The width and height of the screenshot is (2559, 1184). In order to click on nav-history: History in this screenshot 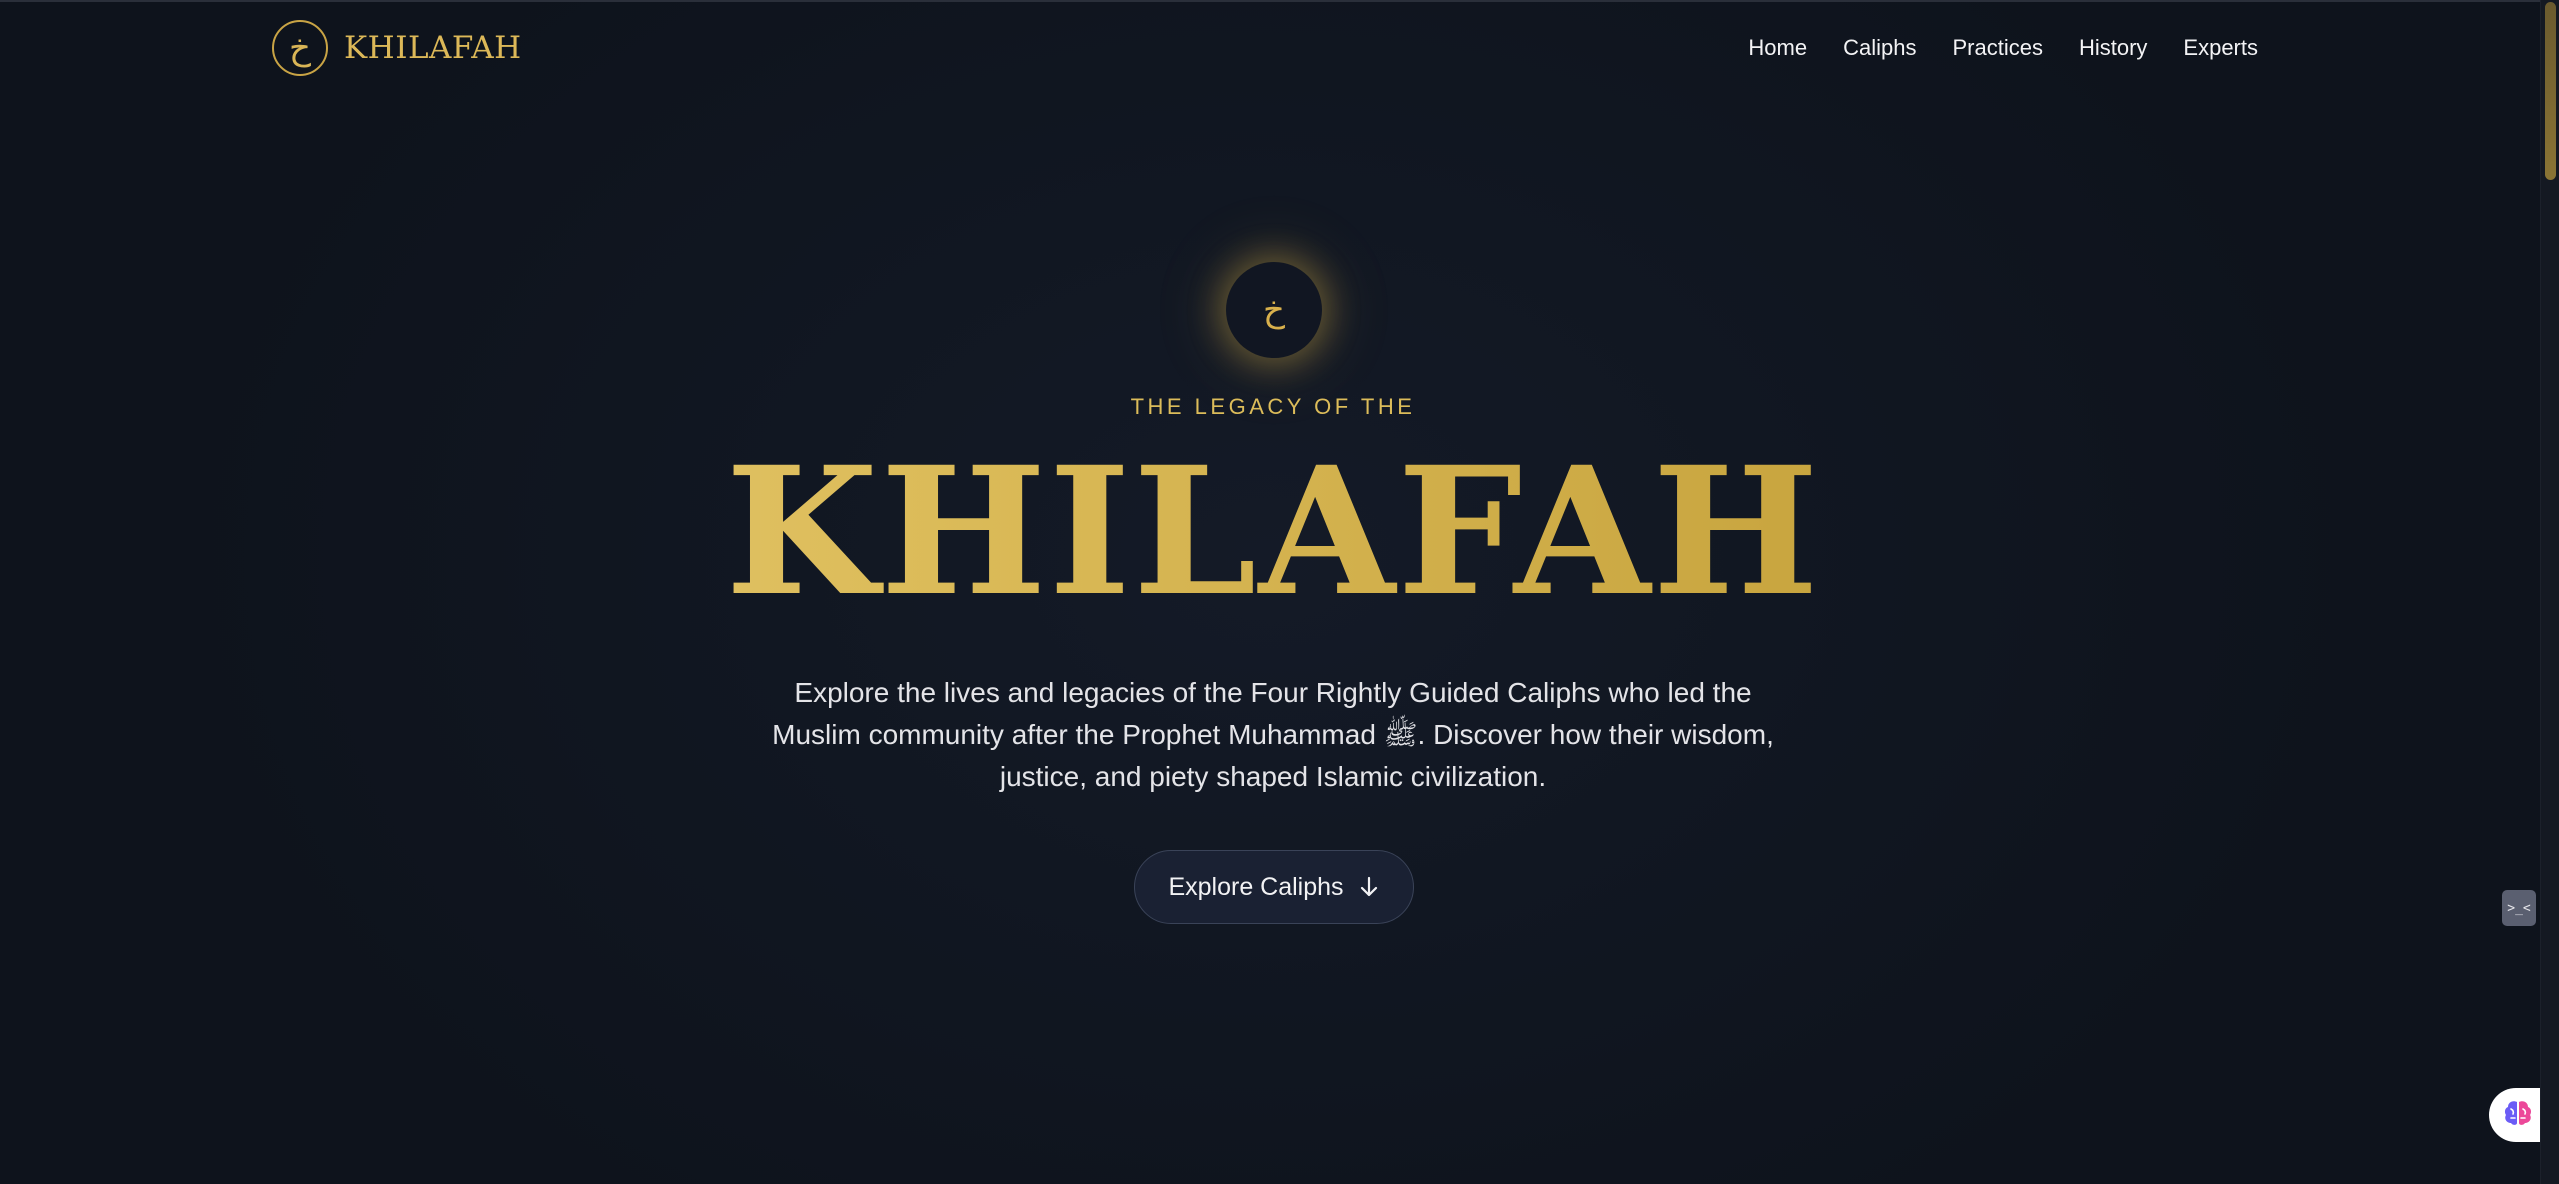, I will do `click(2113, 48)`.